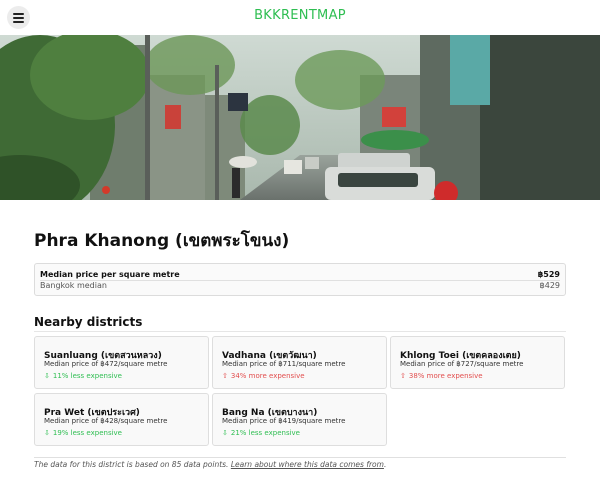  Describe the element at coordinates (548, 274) in the screenshot. I see `district-median-value: ฿529` at that location.